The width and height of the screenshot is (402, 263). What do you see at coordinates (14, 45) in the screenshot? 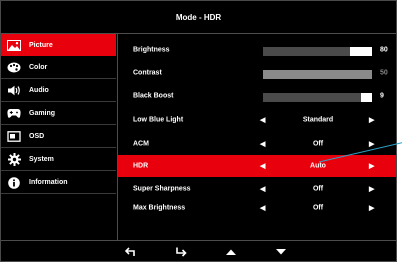
I see `picture-icon` at bounding box center [14, 45].